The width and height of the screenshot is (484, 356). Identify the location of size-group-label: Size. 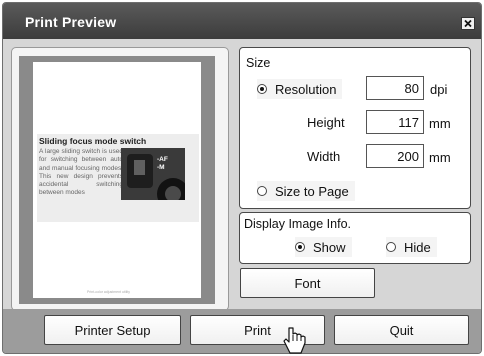
(258, 63).